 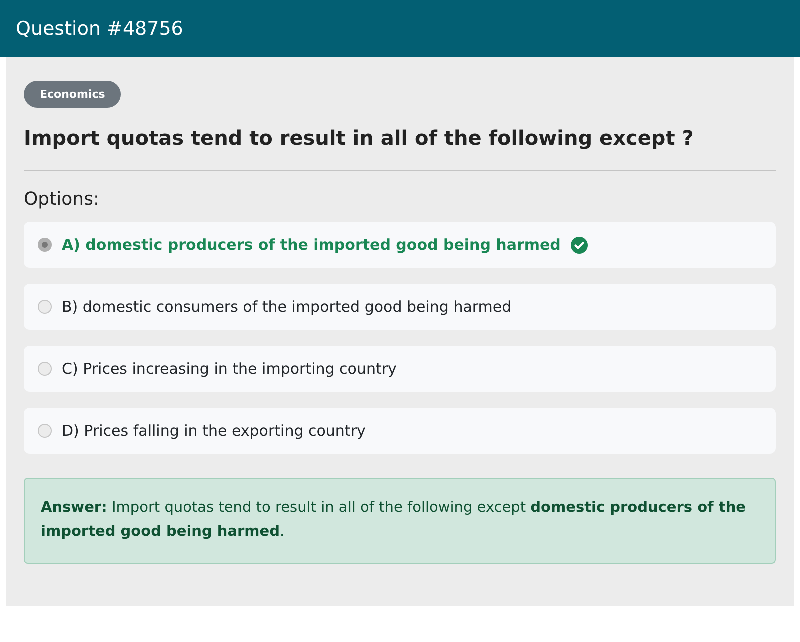 What do you see at coordinates (393, 520) in the screenshot?
I see `answer-text: Answer: Import quotas tend to result in all of the following except domestic producers of the imported good being harmed.` at bounding box center [393, 520].